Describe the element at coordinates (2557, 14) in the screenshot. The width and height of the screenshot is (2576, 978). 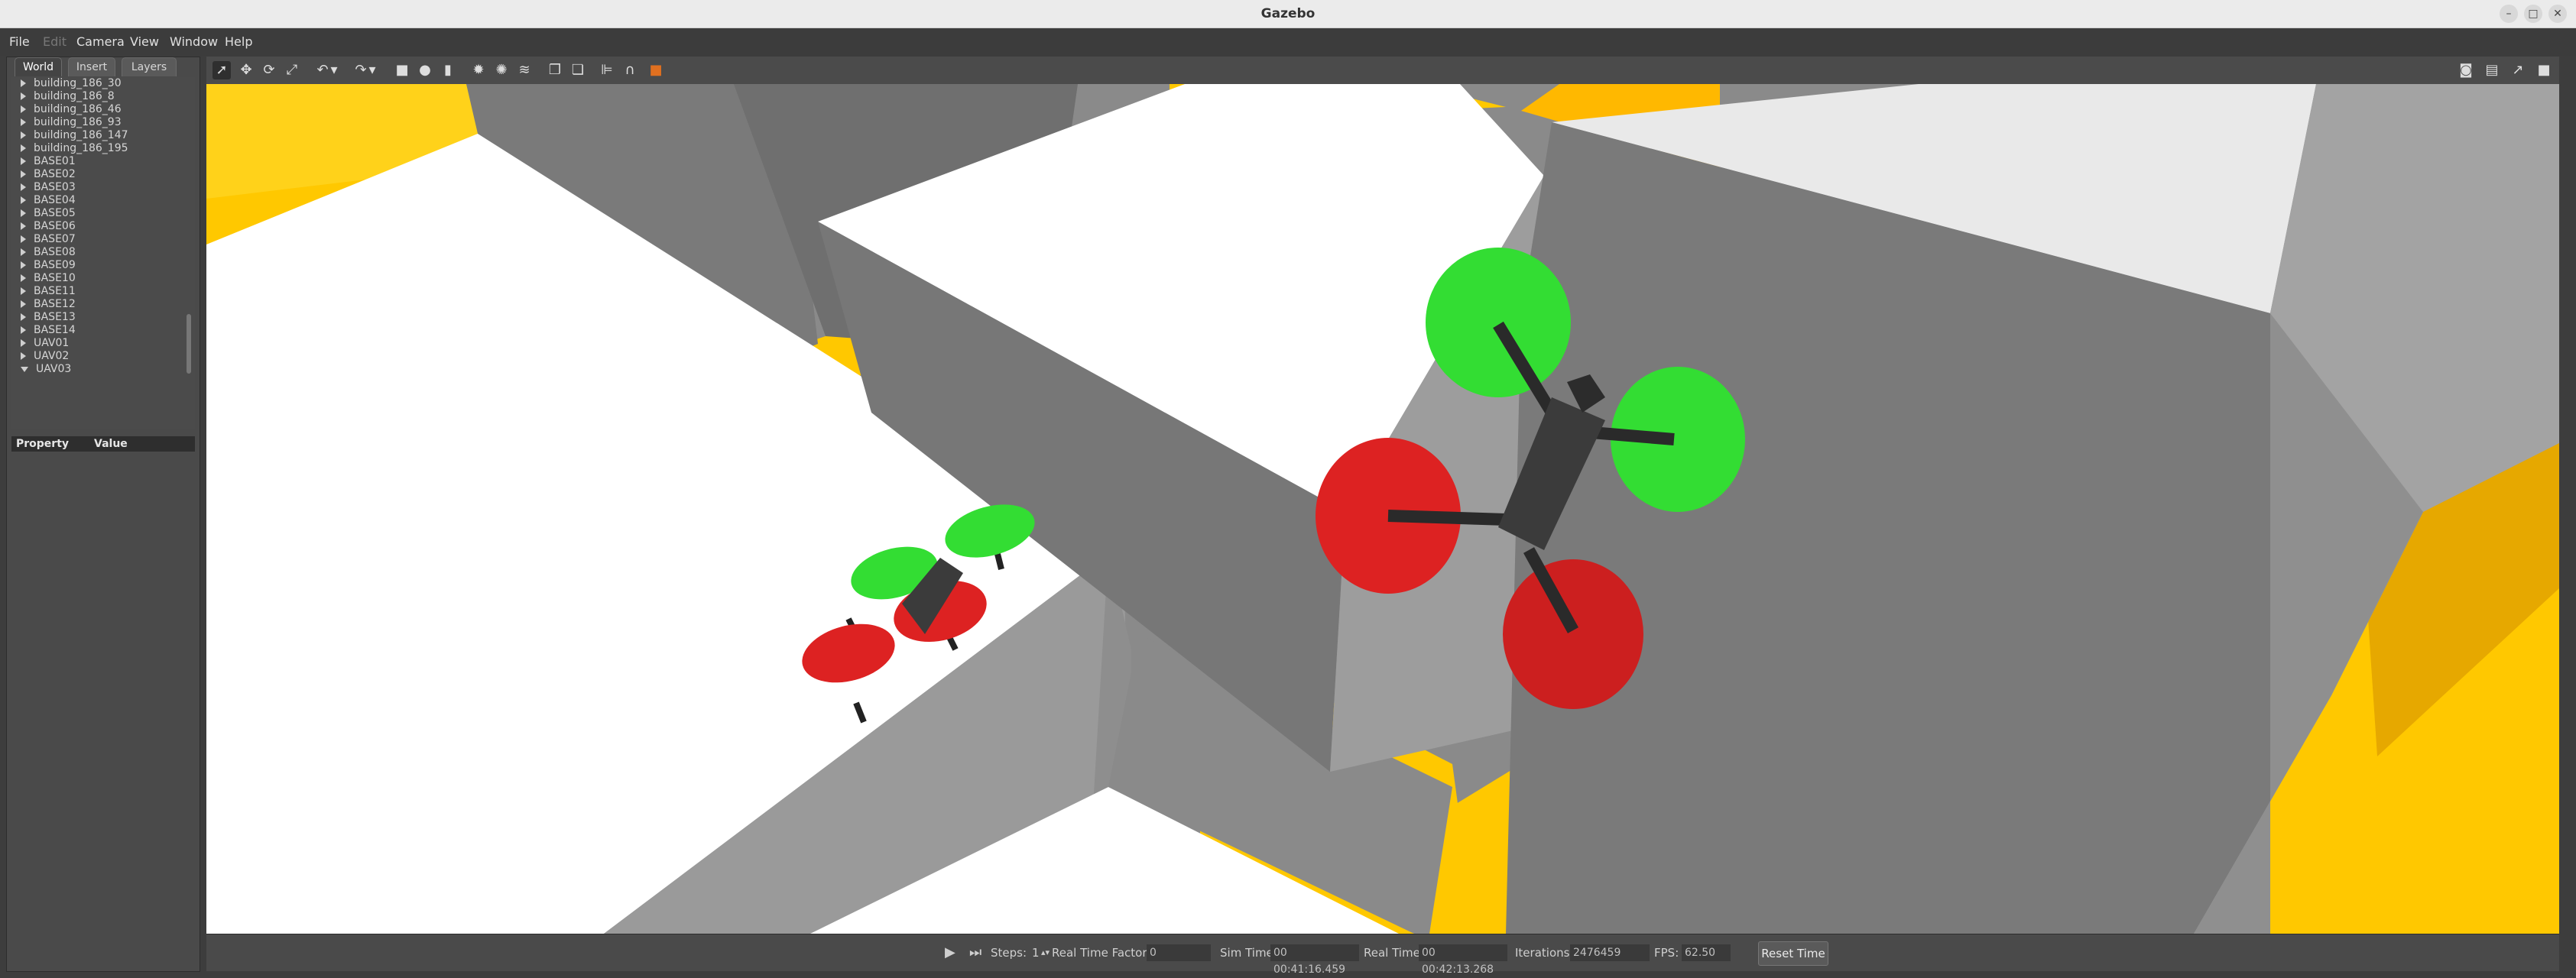
I see `close-button: ✕` at that location.